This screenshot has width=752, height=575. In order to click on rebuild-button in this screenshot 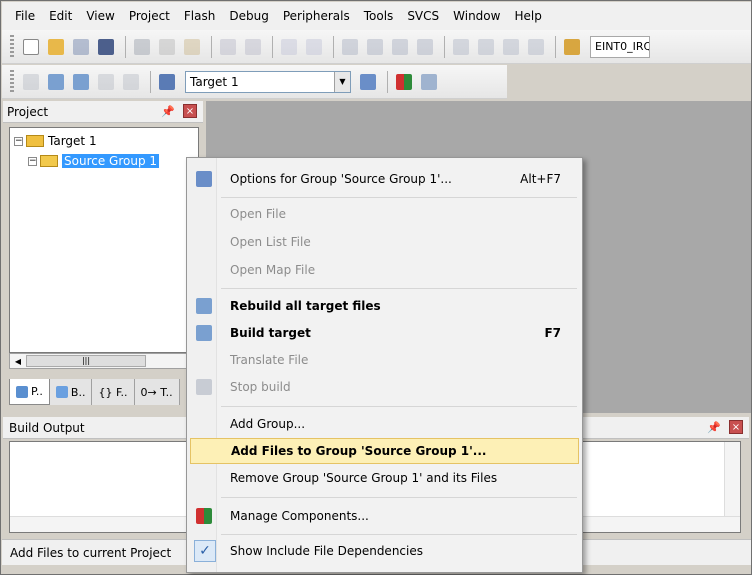, I will do `click(81, 82)`.